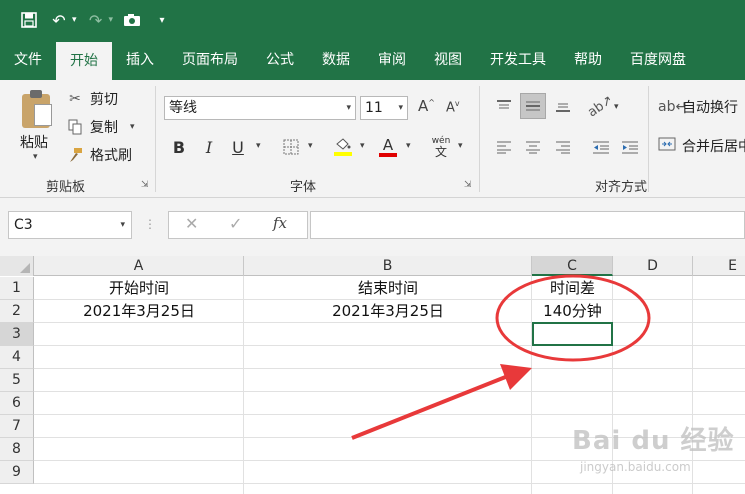 Image resolution: width=745 pixels, height=494 pixels. I want to click on tab-formulas: 公式, so click(280, 60).